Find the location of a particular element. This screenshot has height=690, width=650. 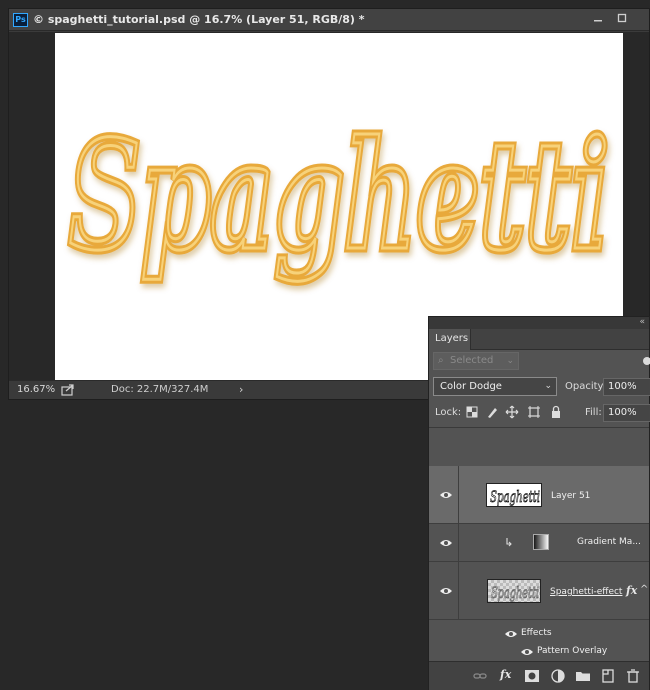

chevron-right-icon: › is located at coordinates (241, 389).